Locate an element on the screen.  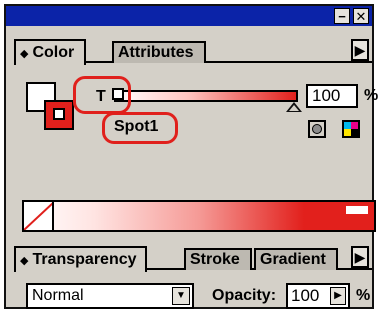
opacity-percent-sign: % is located at coordinates (363, 295).